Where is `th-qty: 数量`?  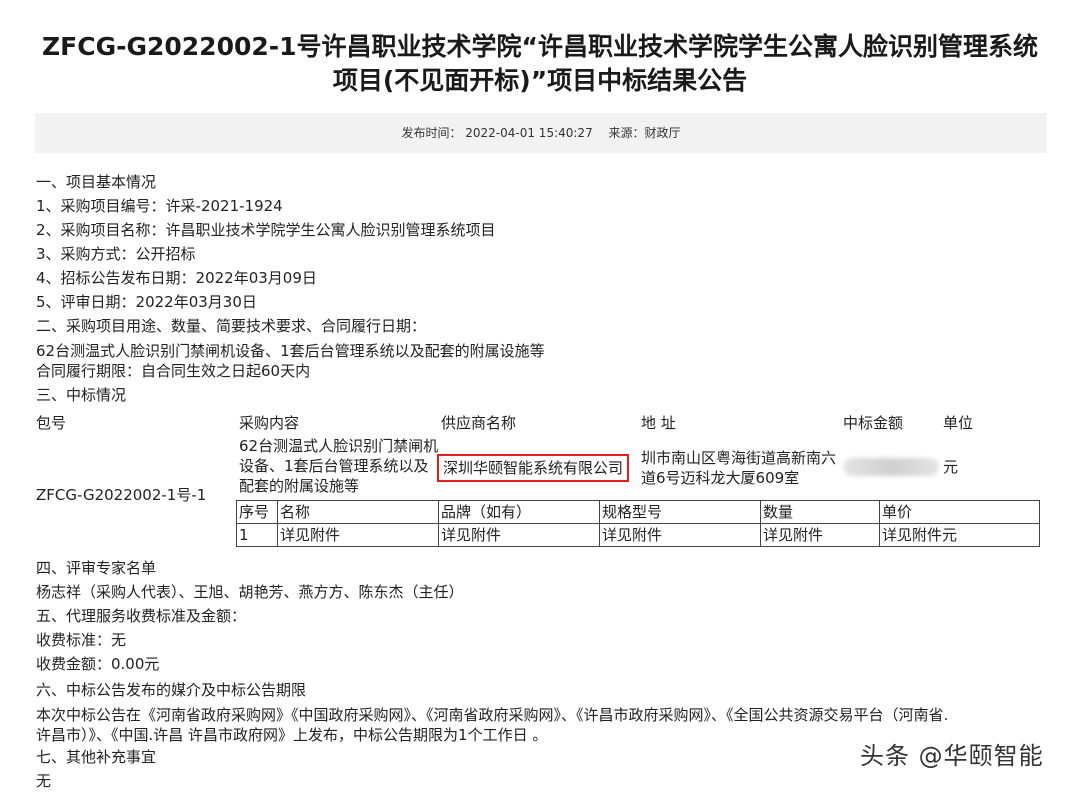 th-qty: 数量 is located at coordinates (820, 512).